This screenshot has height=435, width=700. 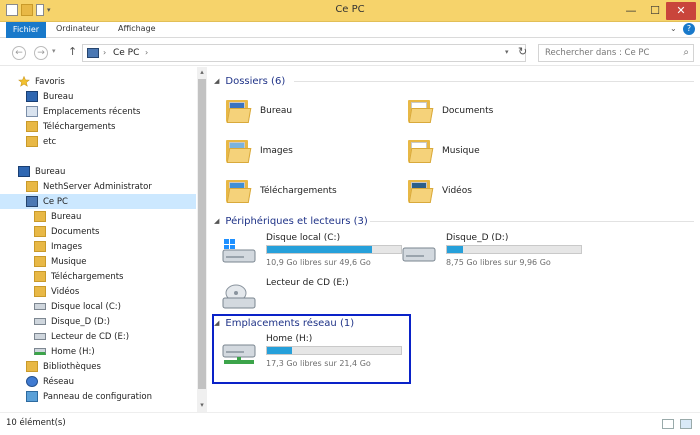 I want to click on folder-tile-videos: Vidéos, so click(x=493, y=191).